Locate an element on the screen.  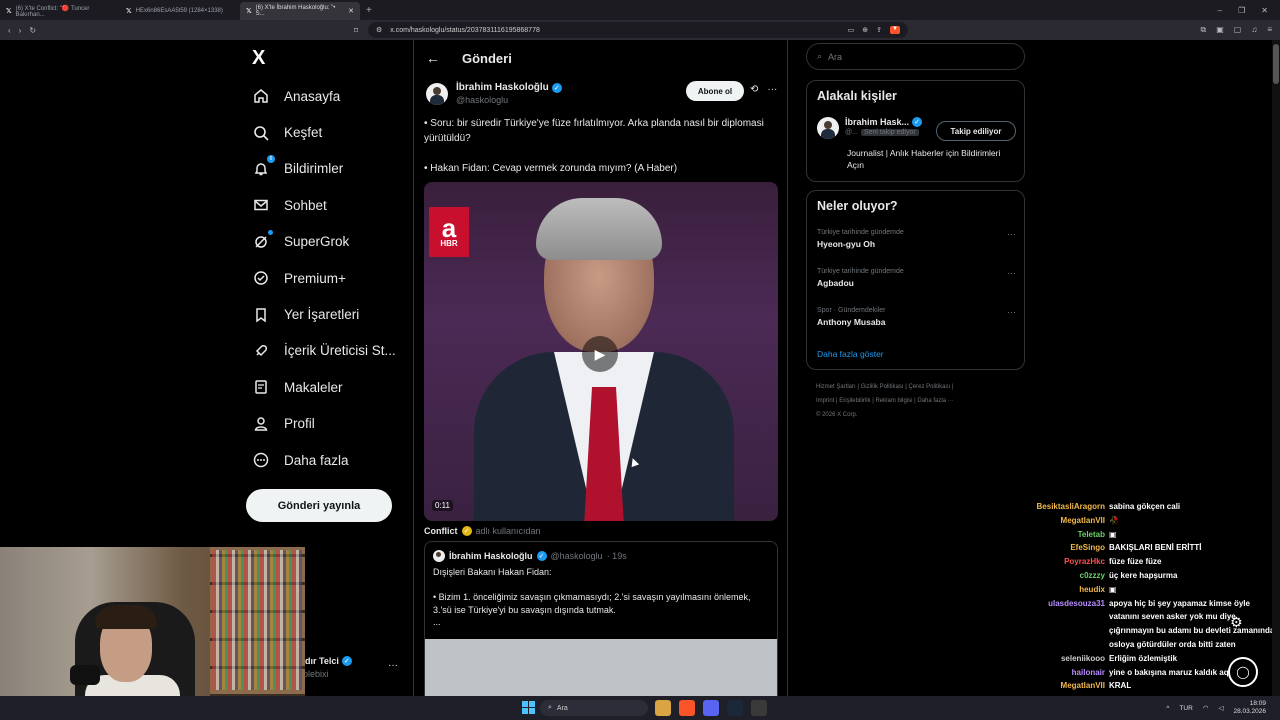
sidebar-item-supergrok: SuperGrok is located at coordinates (324, 242).